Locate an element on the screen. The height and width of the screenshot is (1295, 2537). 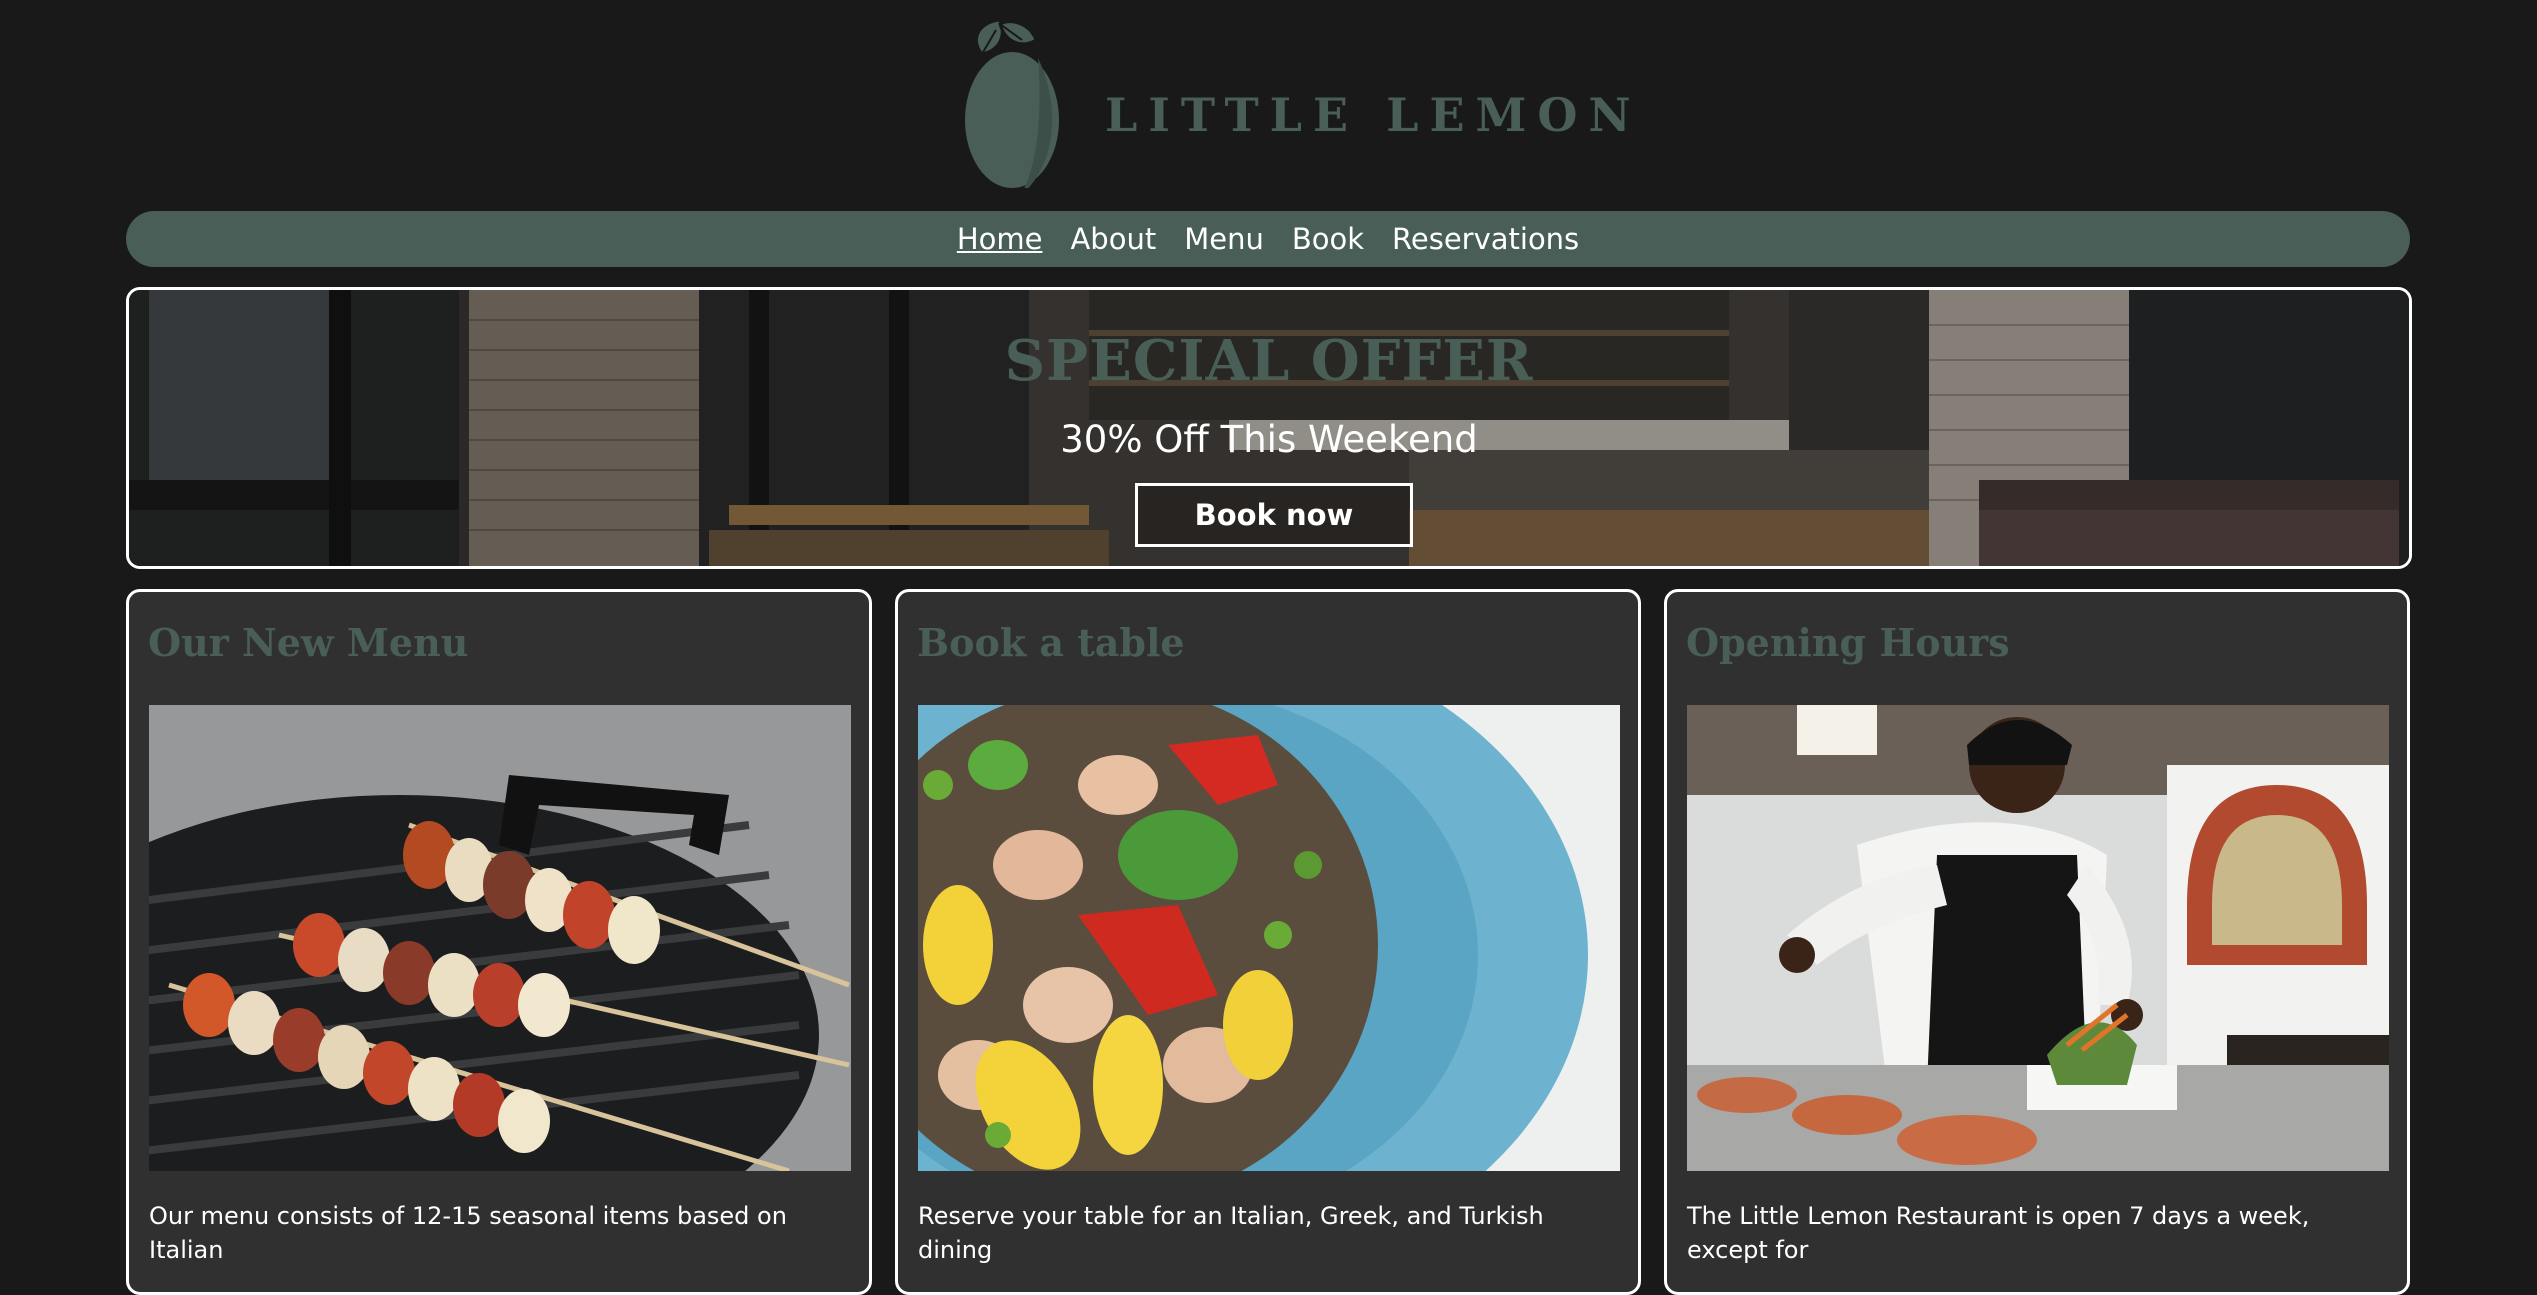
nav-link-about: About is located at coordinates (1113, 239).